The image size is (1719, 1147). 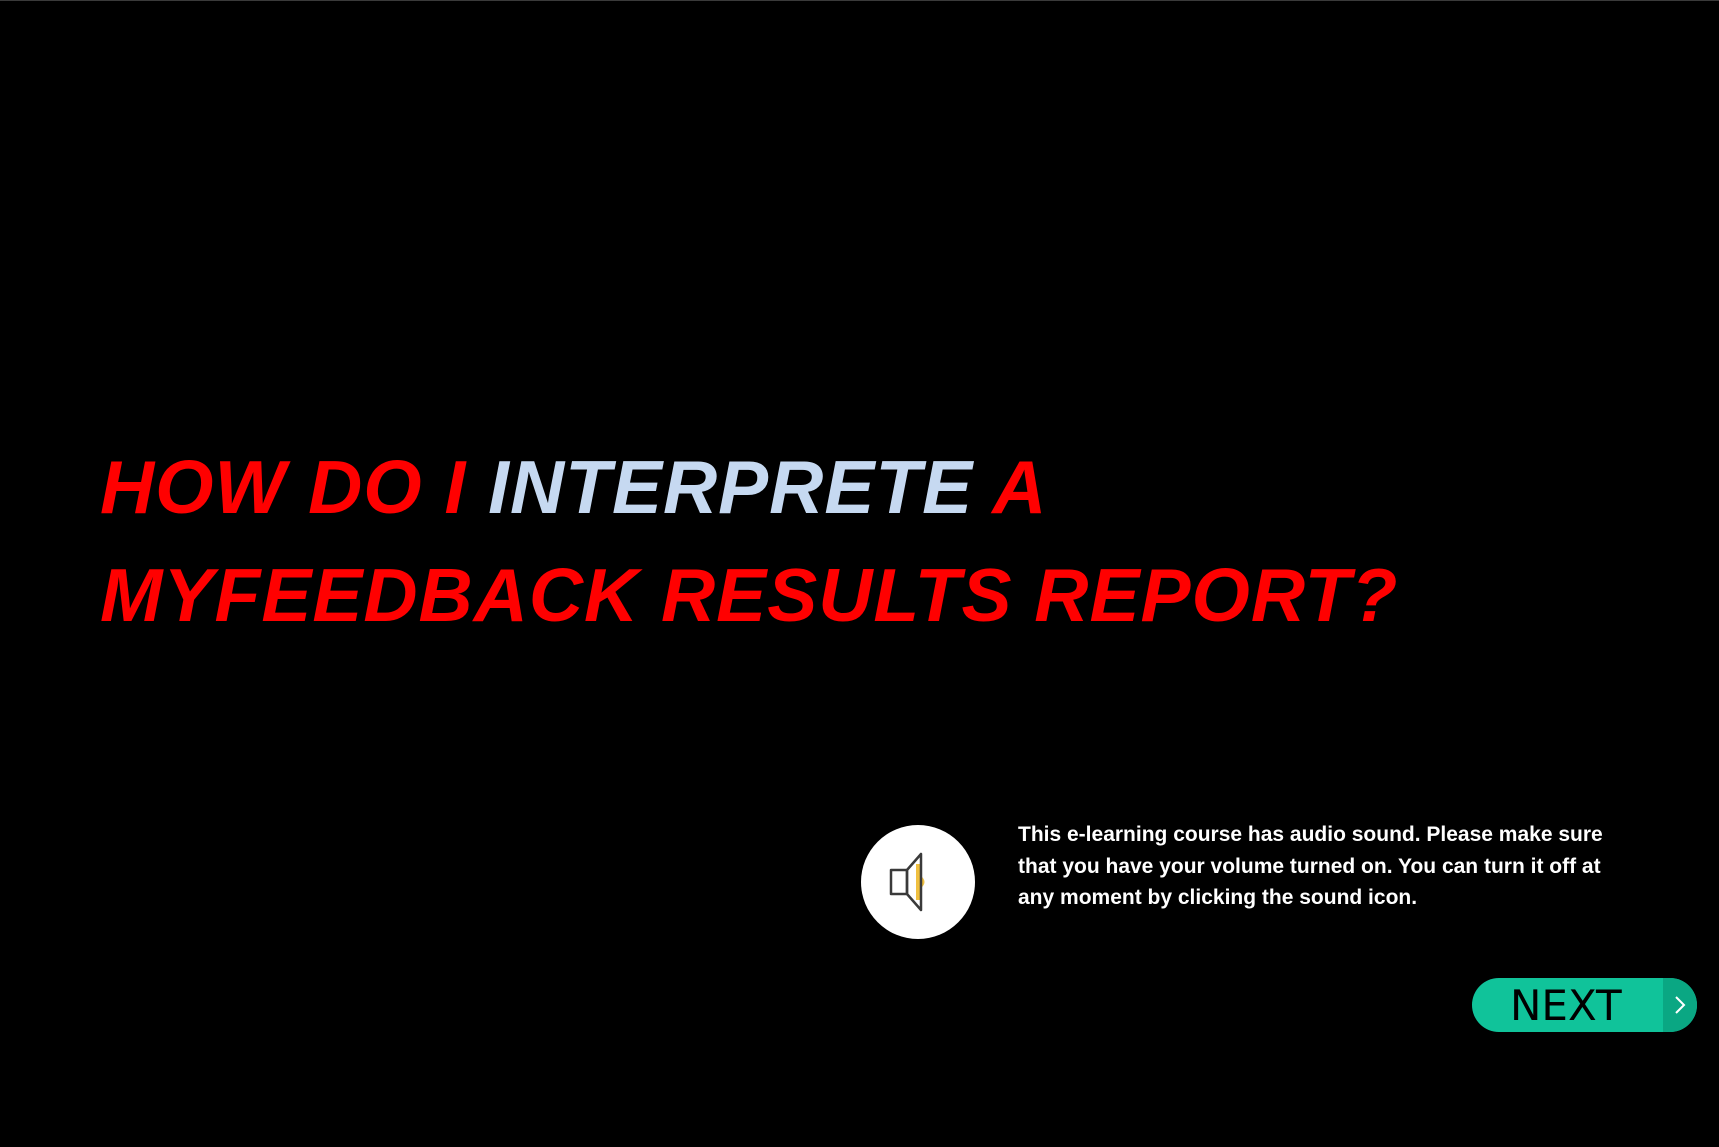 What do you see at coordinates (907, 882) in the screenshot?
I see `speaker-icon` at bounding box center [907, 882].